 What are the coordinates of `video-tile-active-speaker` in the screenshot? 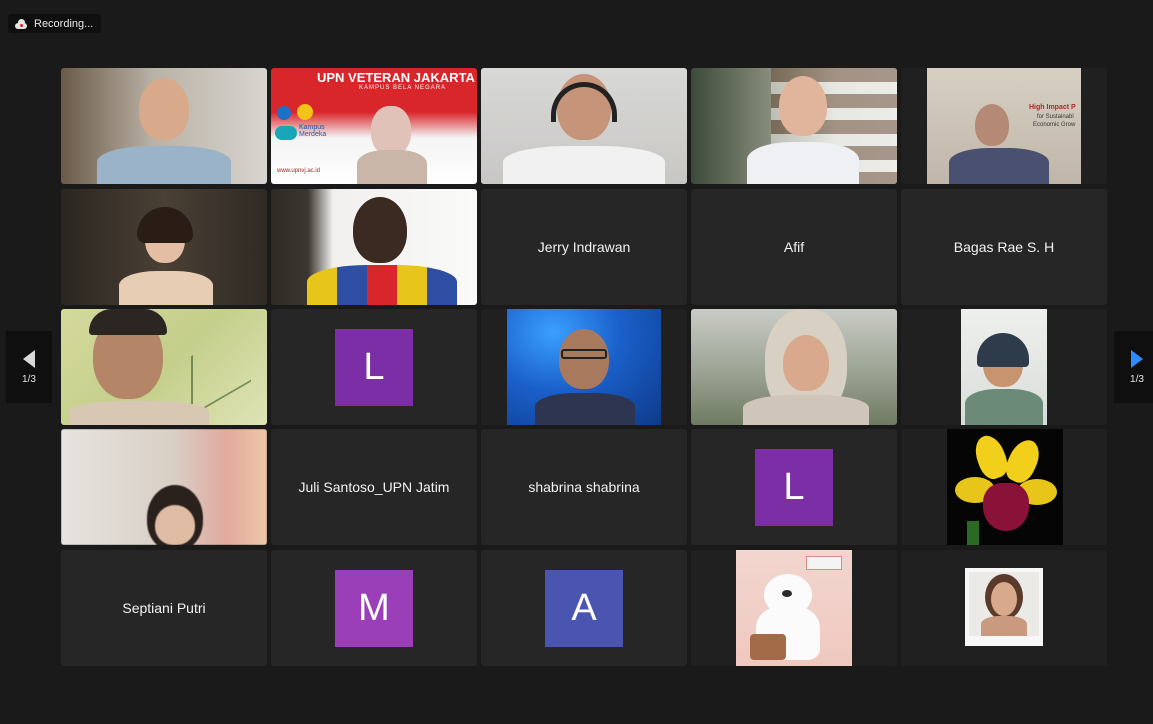 It's located at (584, 126).